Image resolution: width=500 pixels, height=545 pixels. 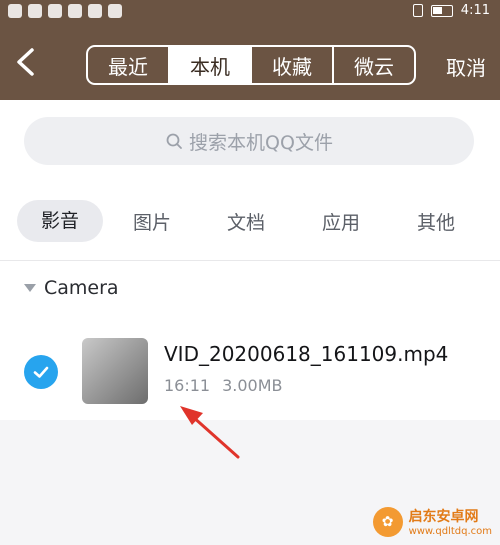 I want to click on shield-icon, so click(x=55, y=11).